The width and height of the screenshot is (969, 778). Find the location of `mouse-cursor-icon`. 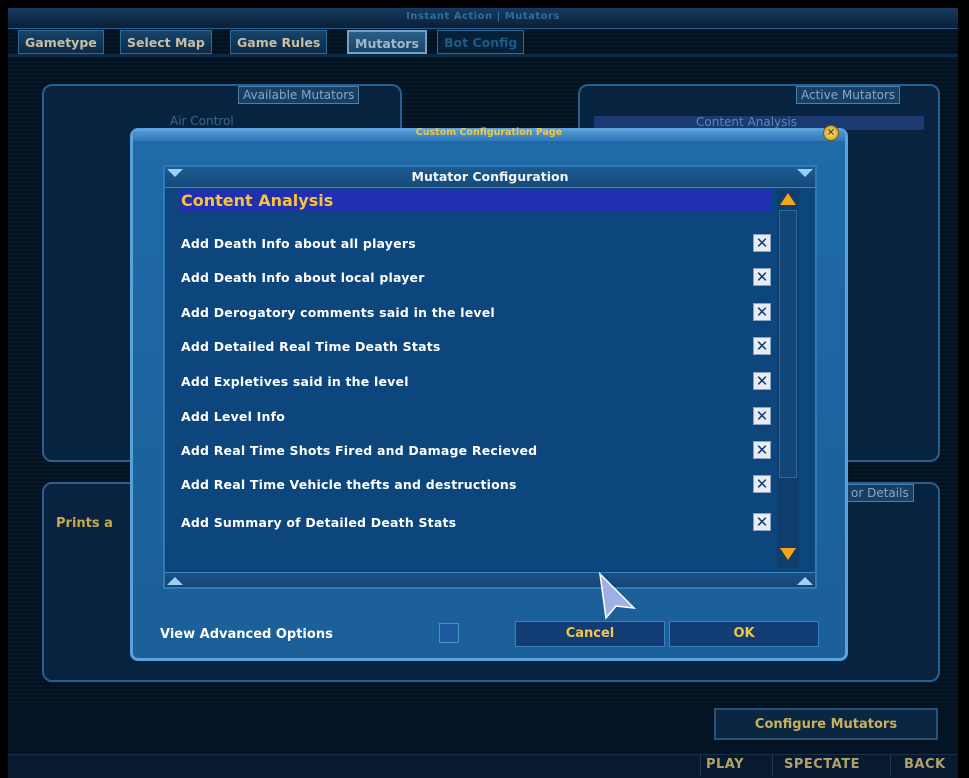

mouse-cursor-icon is located at coordinates (617, 596).